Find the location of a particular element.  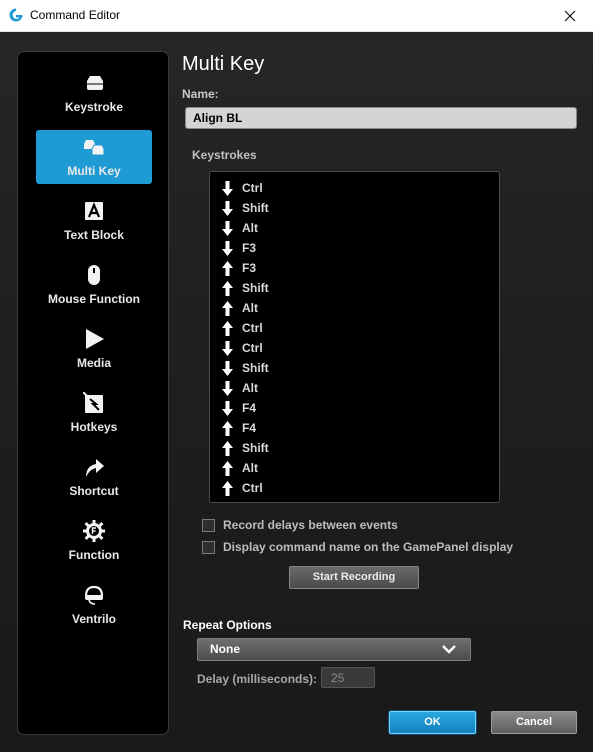

text-block-icon is located at coordinates (94, 211).